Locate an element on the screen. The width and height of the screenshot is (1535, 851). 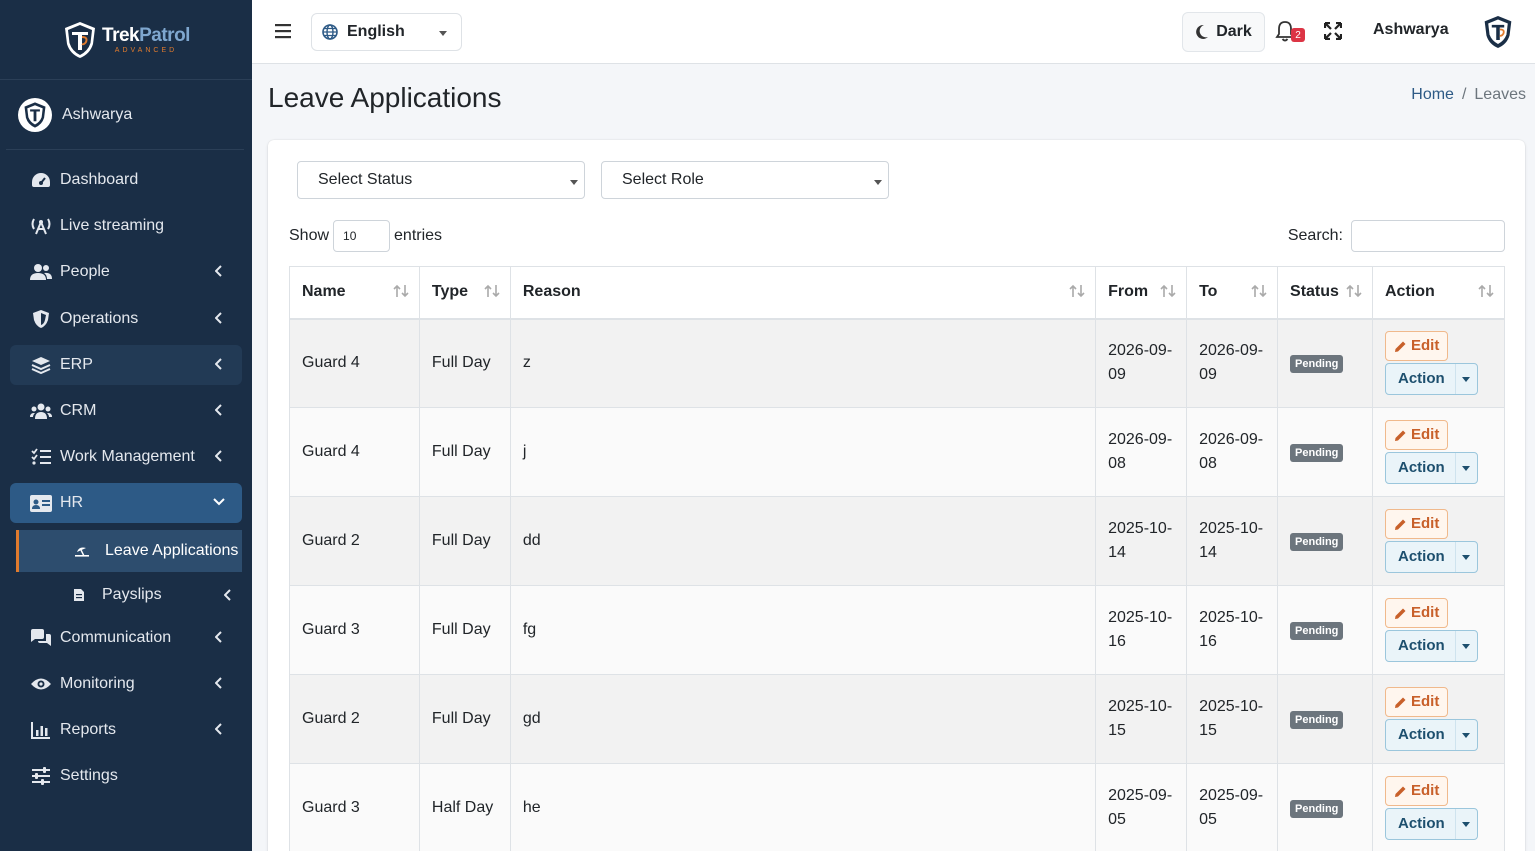
brand-logo: TrekPatrol ADVANCED is located at coordinates (126, 40).